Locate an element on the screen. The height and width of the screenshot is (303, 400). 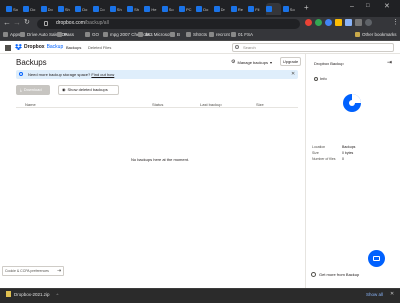
dropbox-icon is located at coordinates (18, 47).